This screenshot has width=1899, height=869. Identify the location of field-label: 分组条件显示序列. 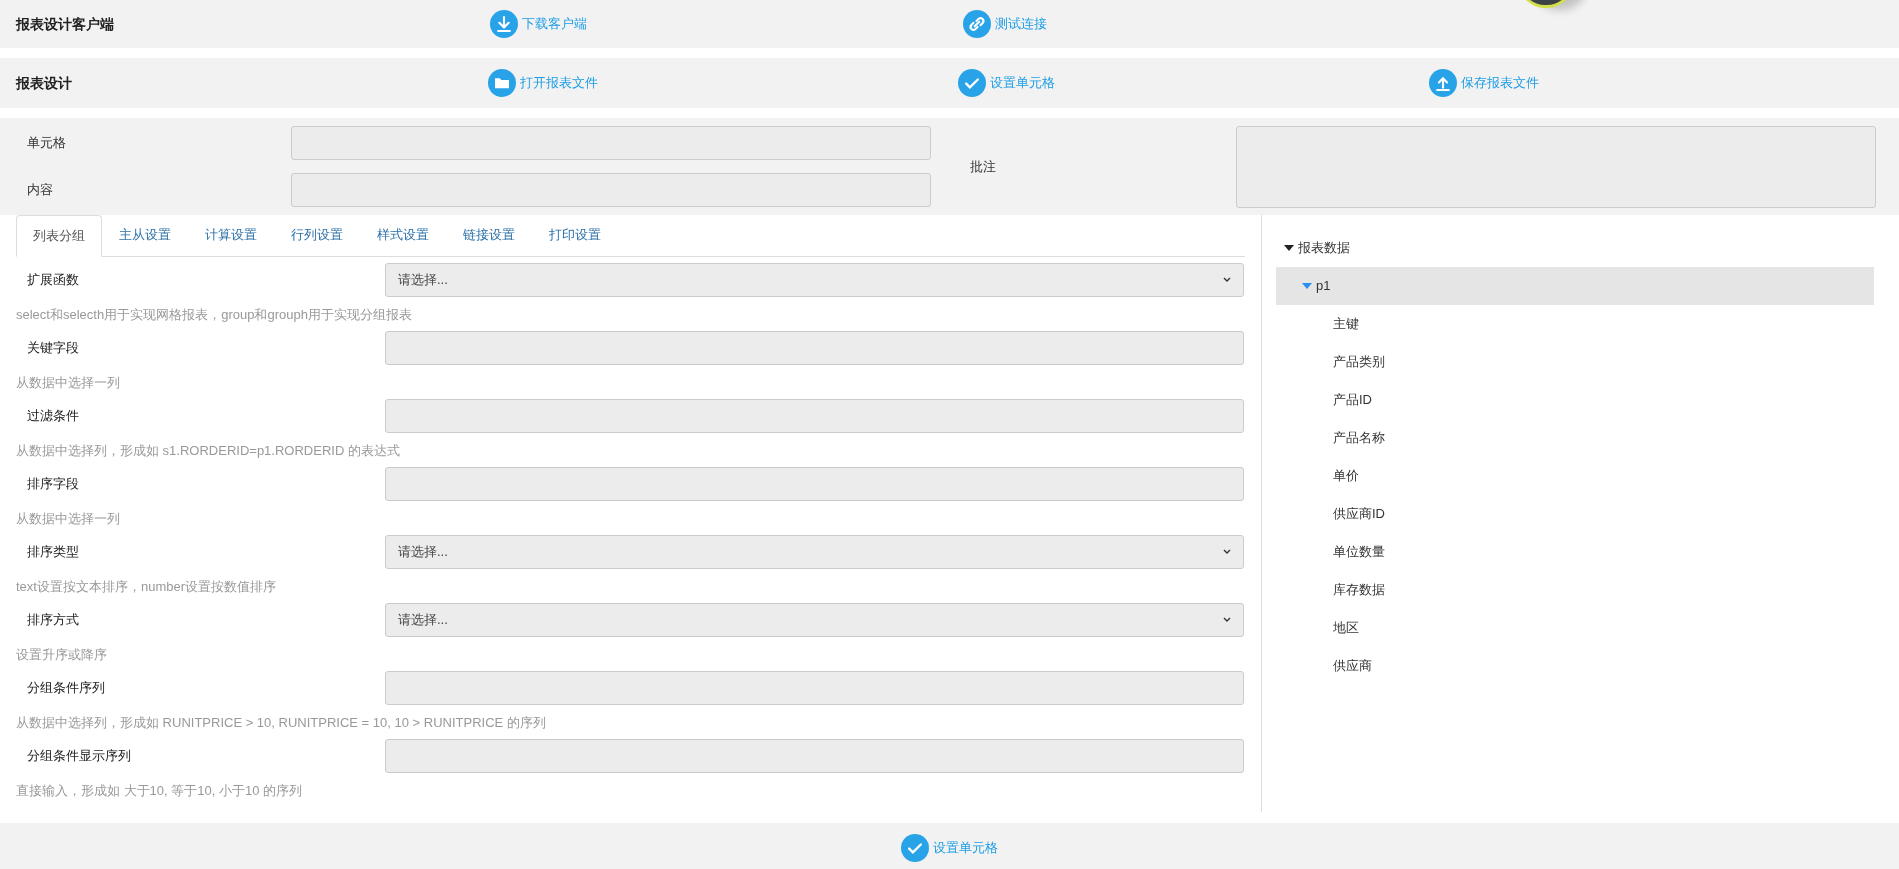
(79, 756).